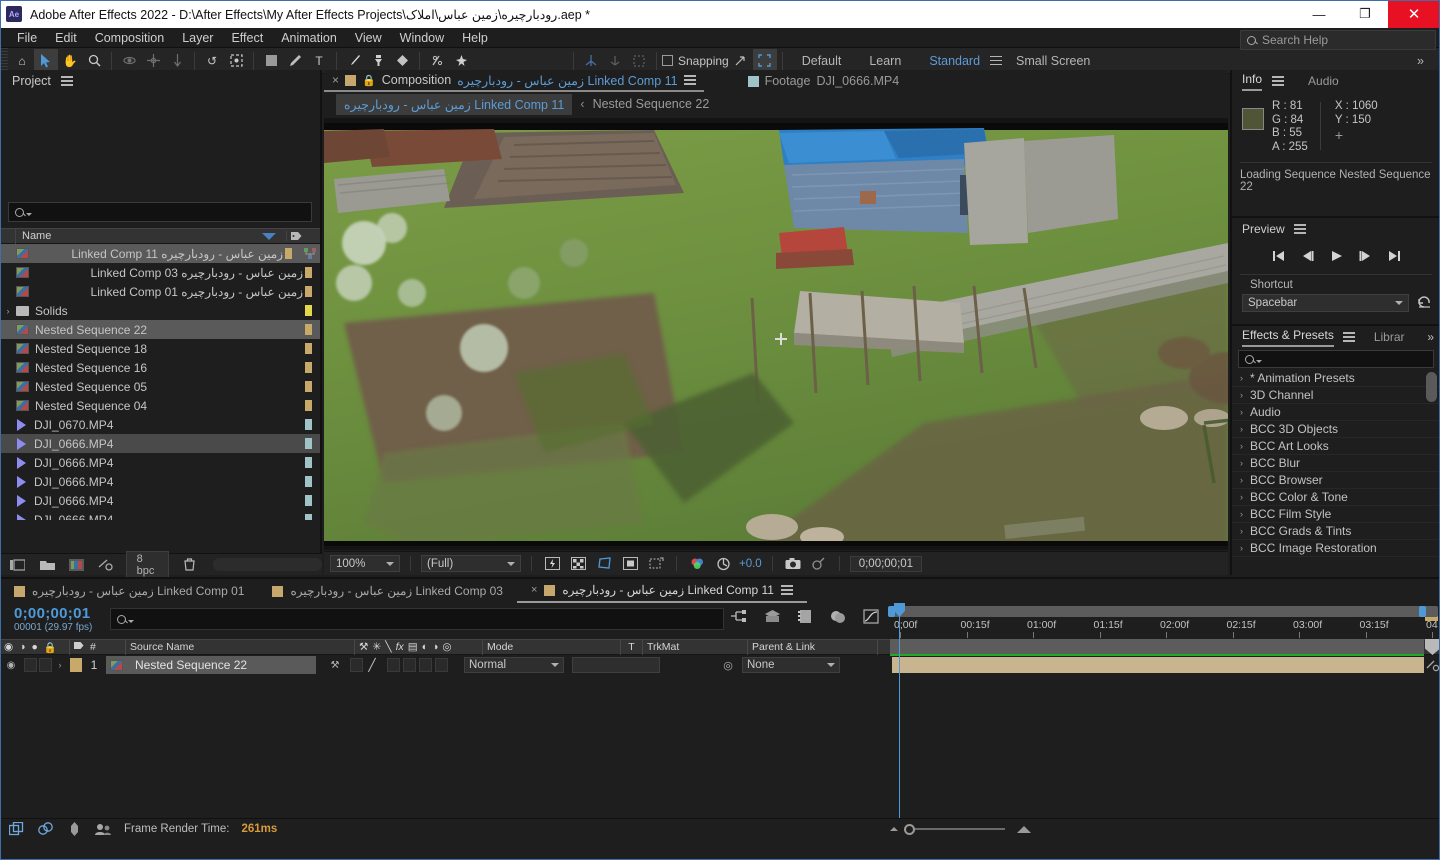 This screenshot has width=1440, height=860. Describe the element at coordinates (741, 61) in the screenshot. I see `snap-arrow-icon` at that location.